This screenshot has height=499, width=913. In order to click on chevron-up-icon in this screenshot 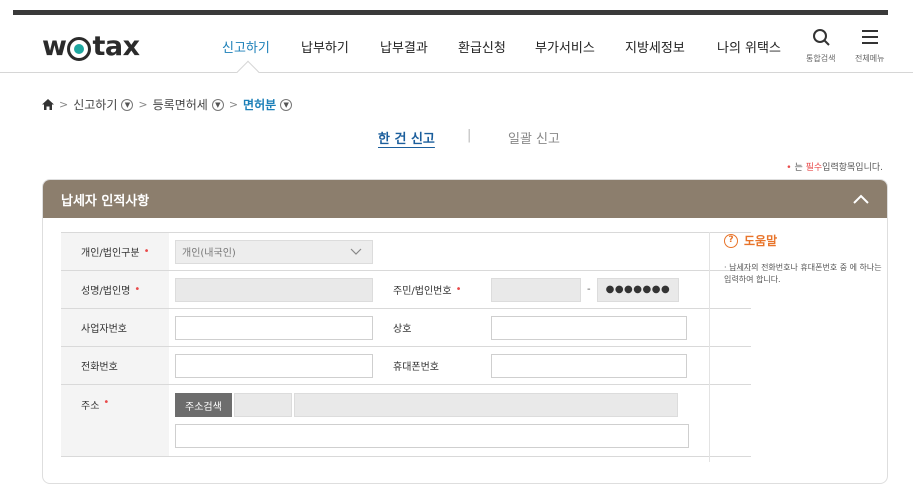, I will do `click(861, 199)`.